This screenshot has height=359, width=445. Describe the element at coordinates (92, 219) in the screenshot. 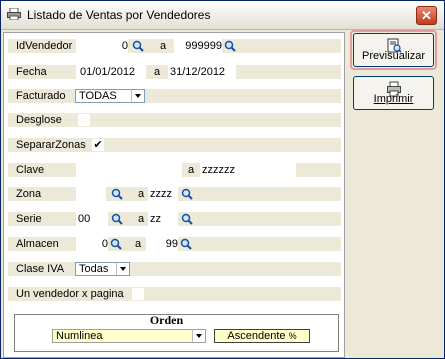

I see `serie-from-input: 00` at that location.